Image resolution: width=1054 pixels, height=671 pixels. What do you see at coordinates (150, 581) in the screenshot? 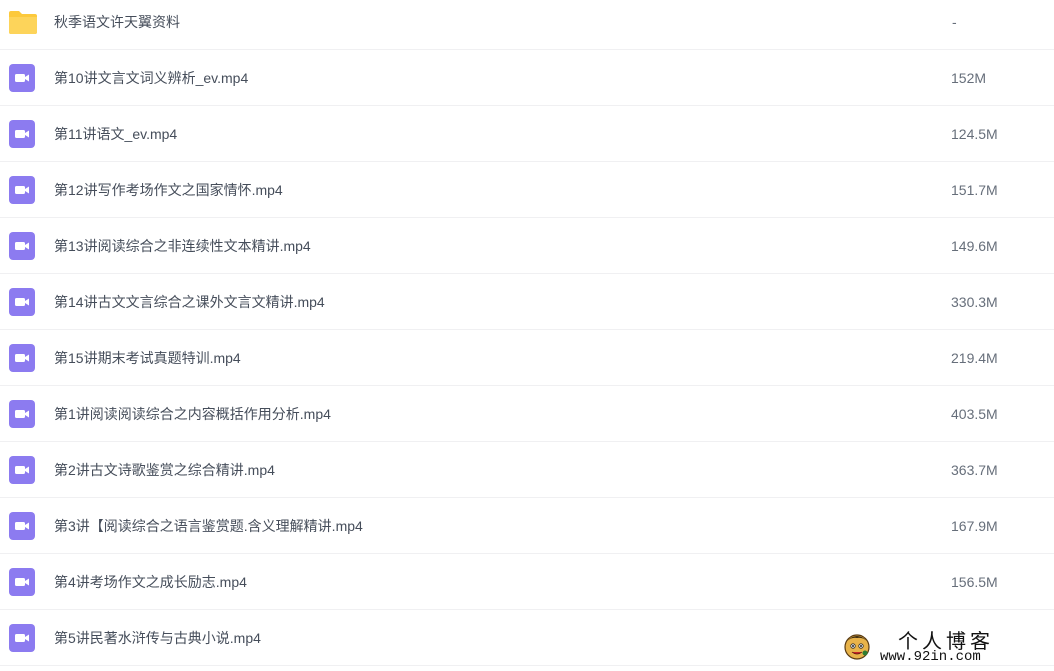
I see `file-name: 第4讲考场作文之成长励志.mp4` at bounding box center [150, 581].